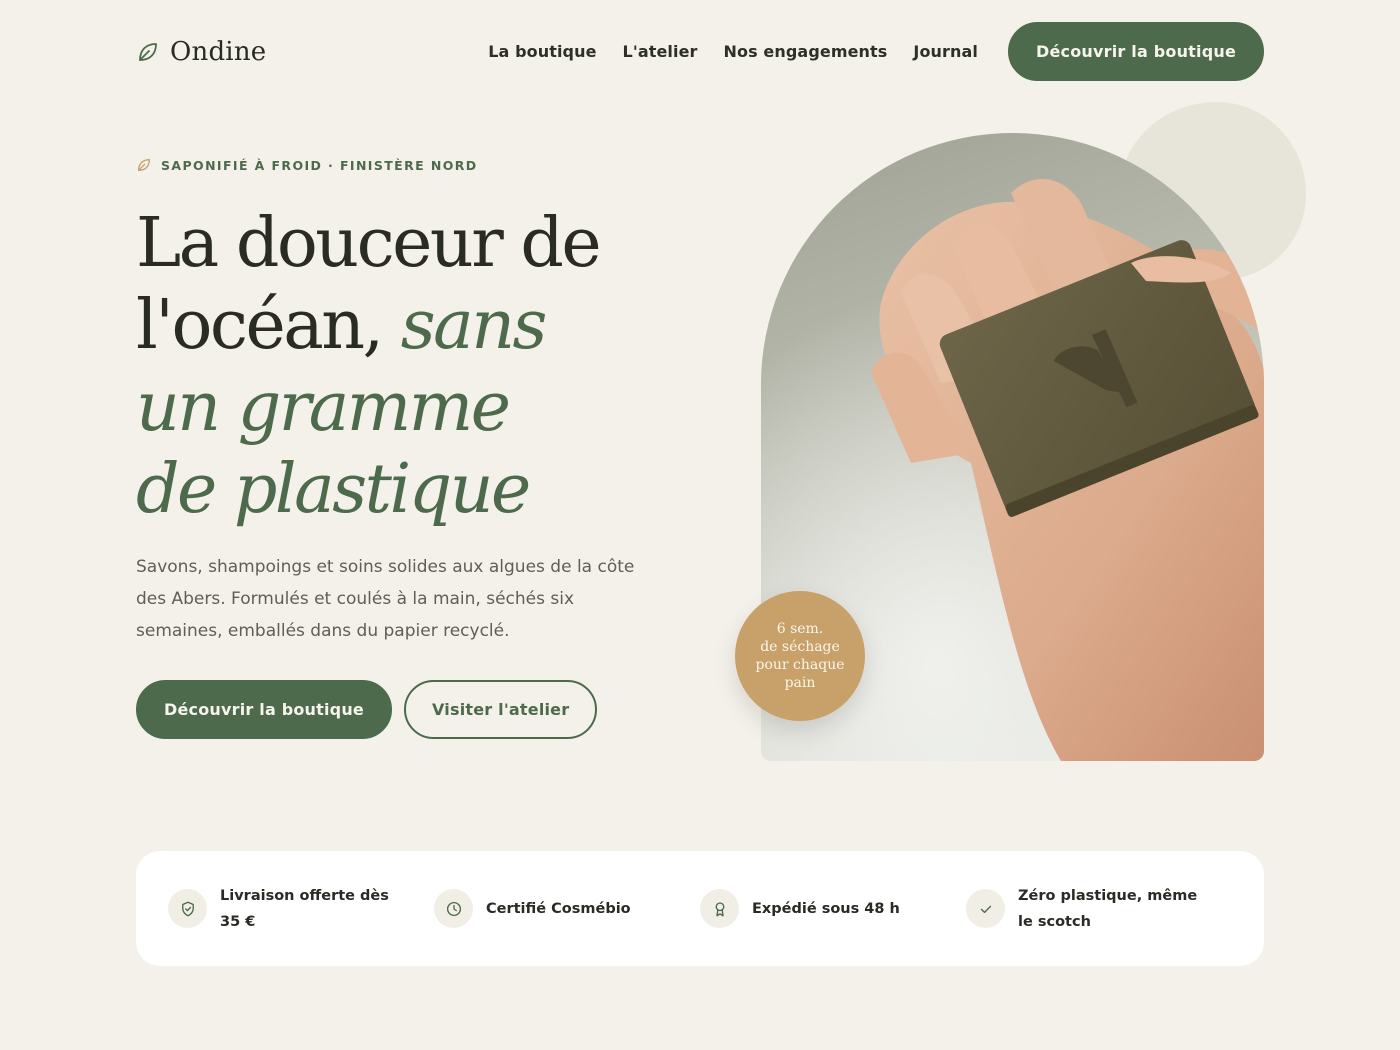 This screenshot has width=1400, height=1050. Describe the element at coordinates (800, 683) in the screenshot. I see `badge-line-4: pain` at that location.